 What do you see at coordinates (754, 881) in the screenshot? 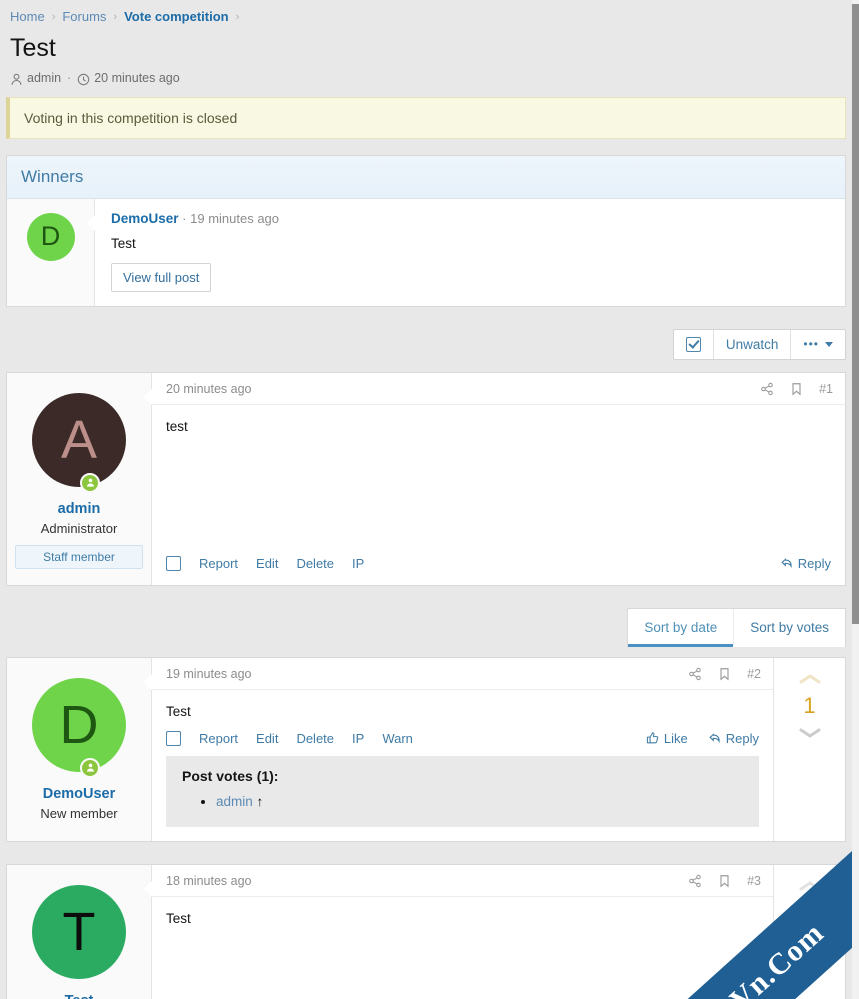
I see `post-number: #3` at bounding box center [754, 881].